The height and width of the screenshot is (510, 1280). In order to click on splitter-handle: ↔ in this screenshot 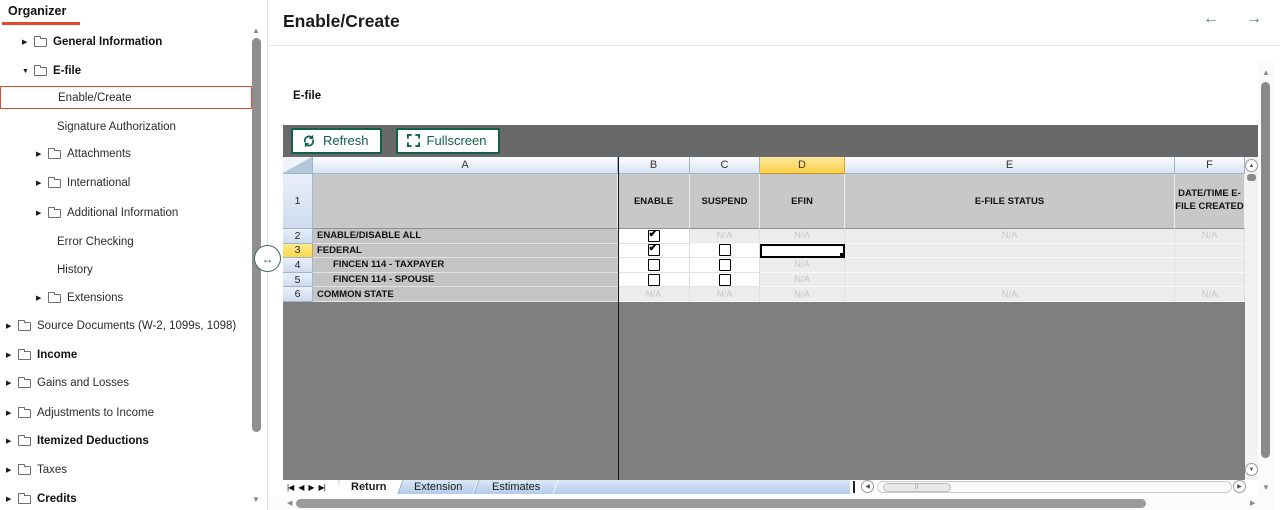, I will do `click(267, 258)`.